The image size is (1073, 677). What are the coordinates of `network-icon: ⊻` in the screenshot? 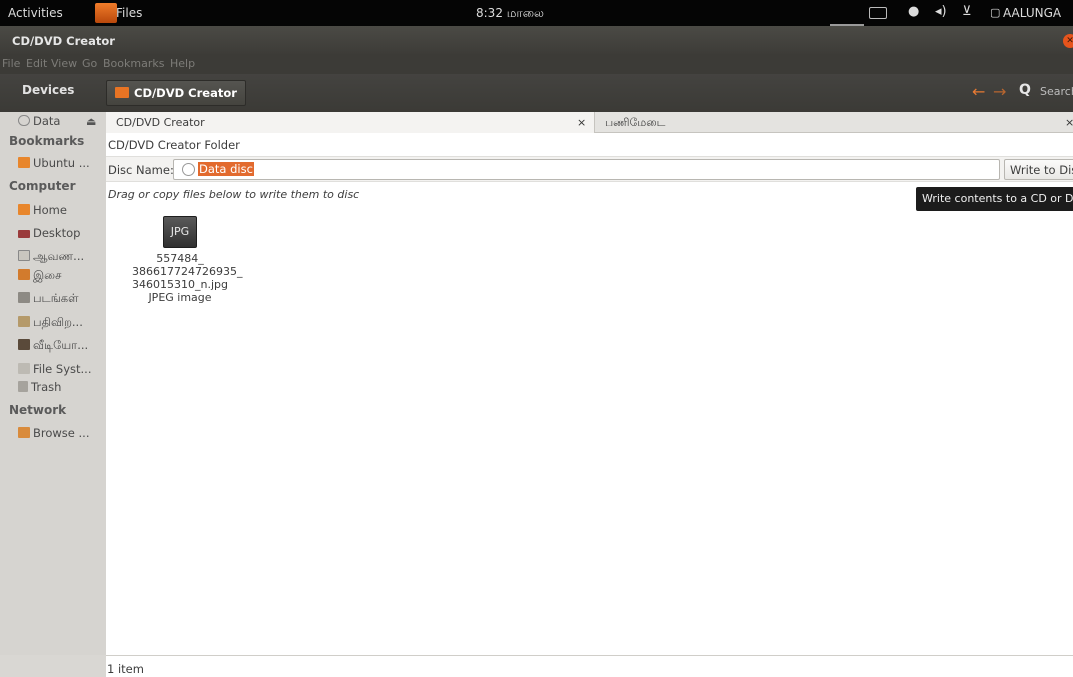 It's located at (967, 11).